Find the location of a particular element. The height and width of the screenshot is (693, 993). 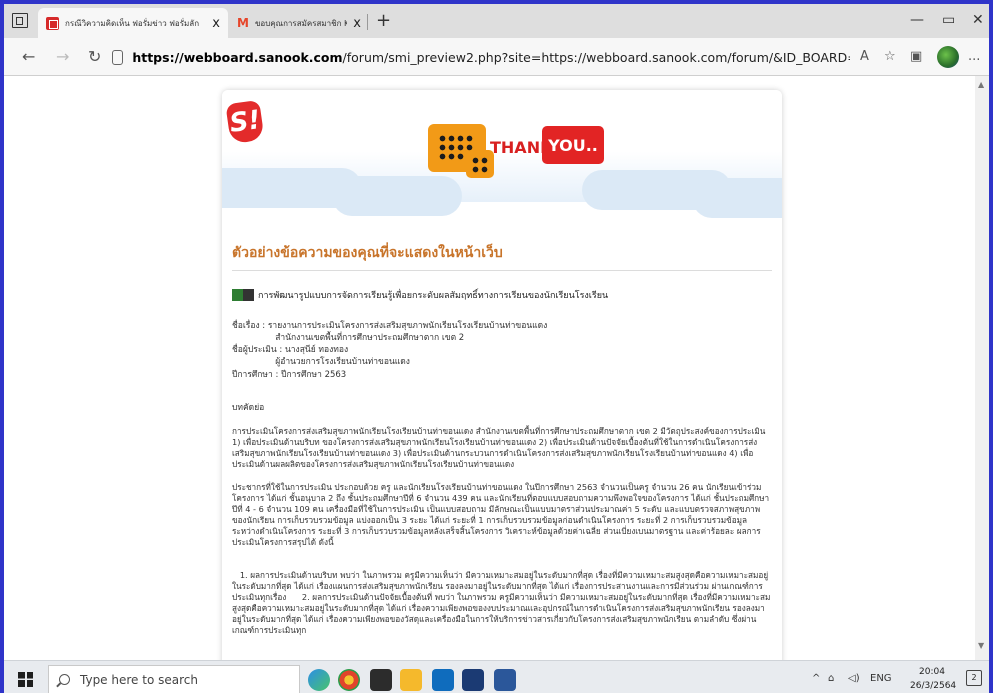

meta-line: ปีการศึกษา : ปีการศึกษา 2563 is located at coordinates (289, 375).